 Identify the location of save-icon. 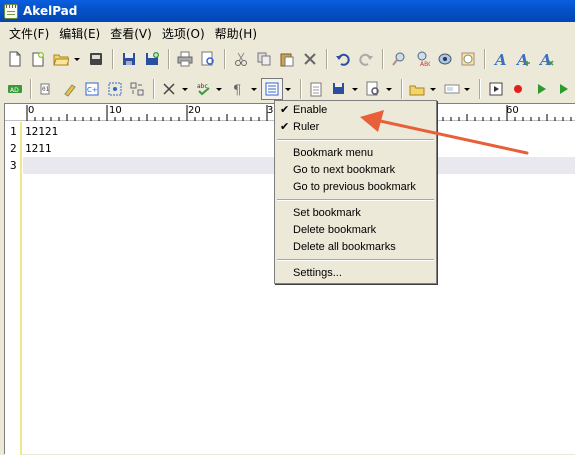
(129, 59).